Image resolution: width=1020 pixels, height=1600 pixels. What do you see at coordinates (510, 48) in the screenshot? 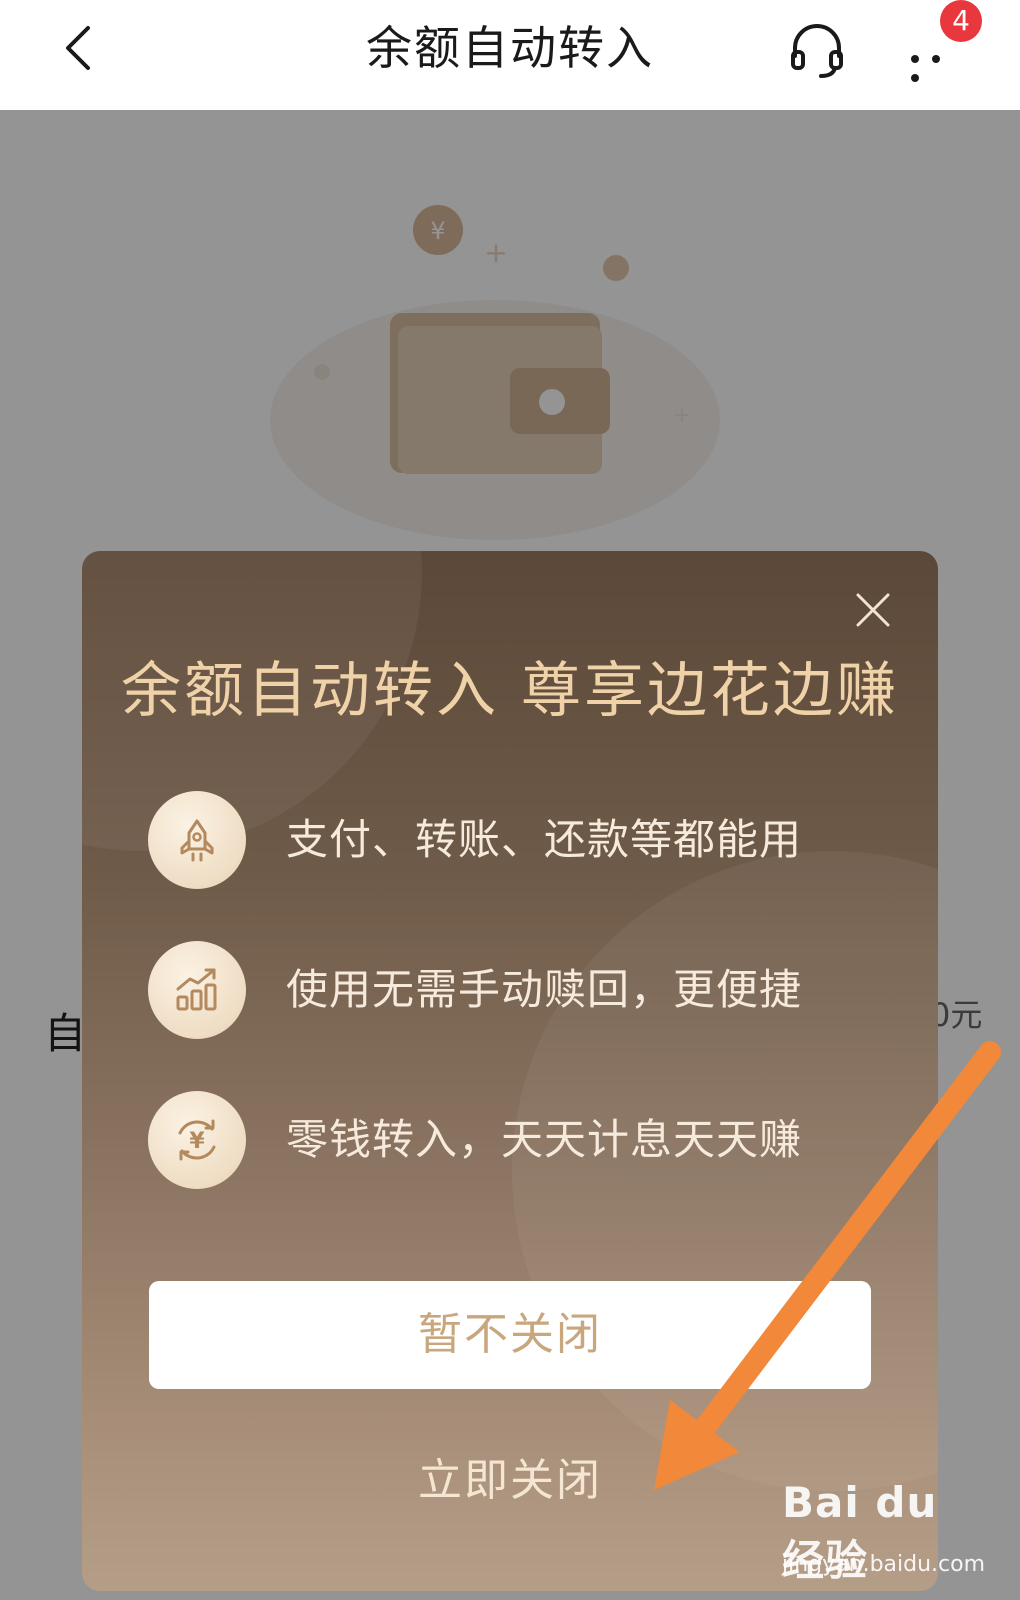
I see `page-title: 余额自动转入` at bounding box center [510, 48].